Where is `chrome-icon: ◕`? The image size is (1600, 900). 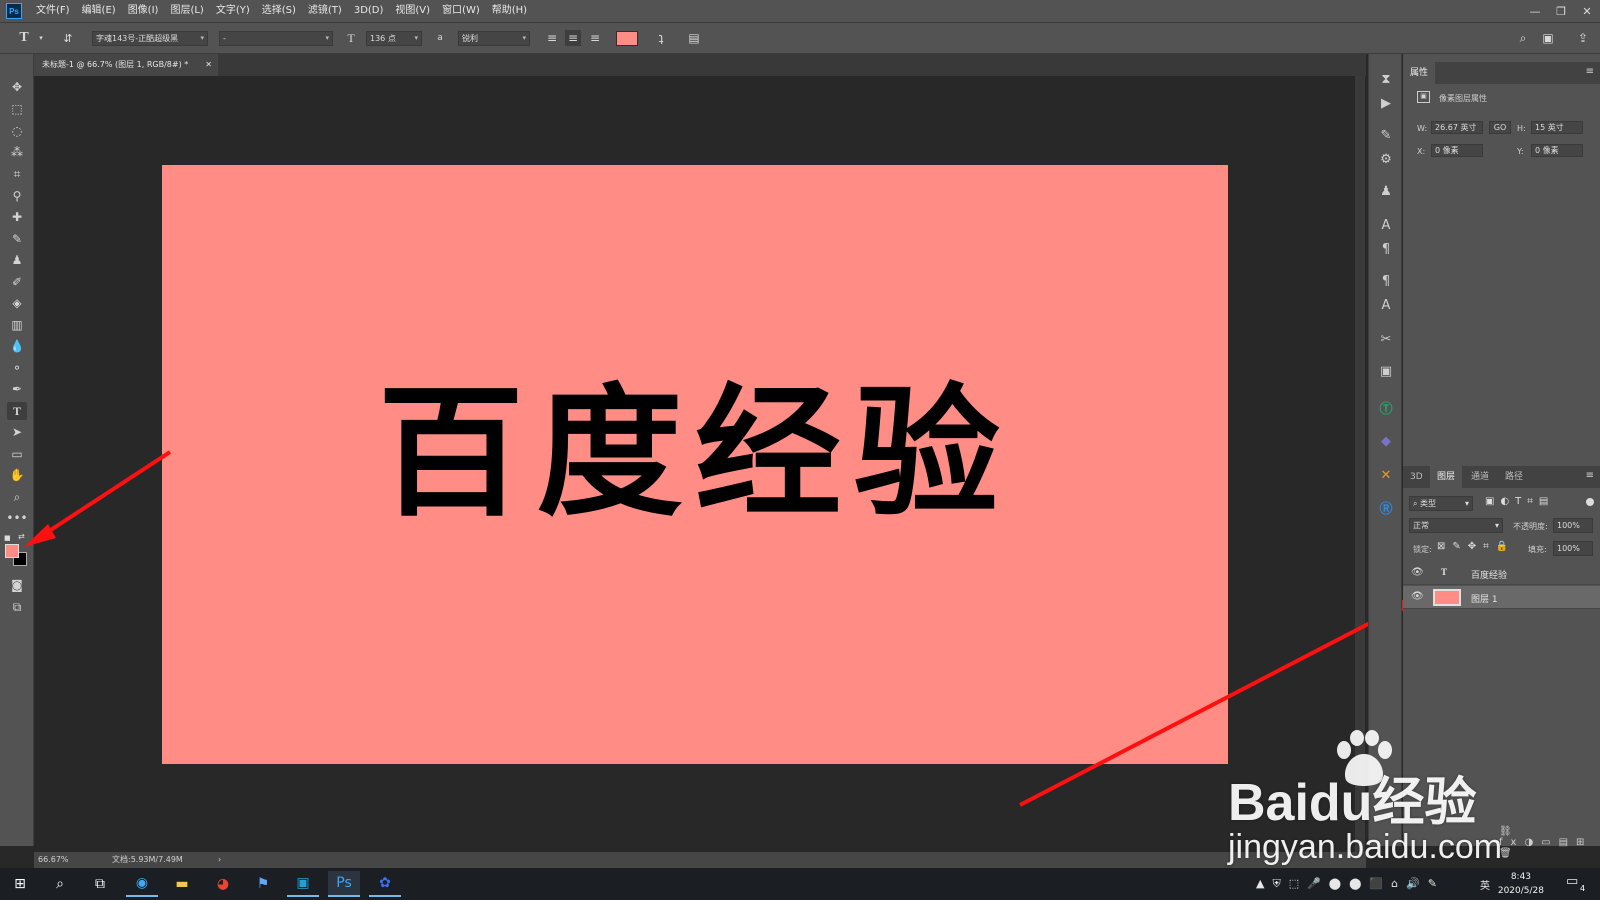 chrome-icon: ◕ is located at coordinates (223, 884).